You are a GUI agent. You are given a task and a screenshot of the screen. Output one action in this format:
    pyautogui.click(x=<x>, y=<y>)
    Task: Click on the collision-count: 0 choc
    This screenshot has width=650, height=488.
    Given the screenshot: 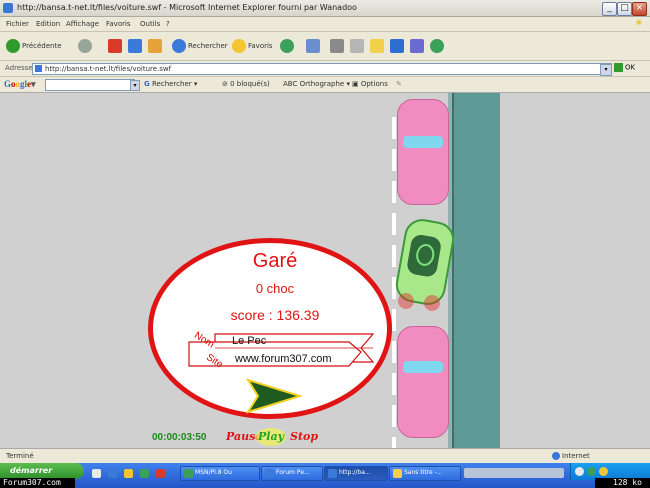 What is the action you would take?
    pyautogui.click(x=275, y=288)
    